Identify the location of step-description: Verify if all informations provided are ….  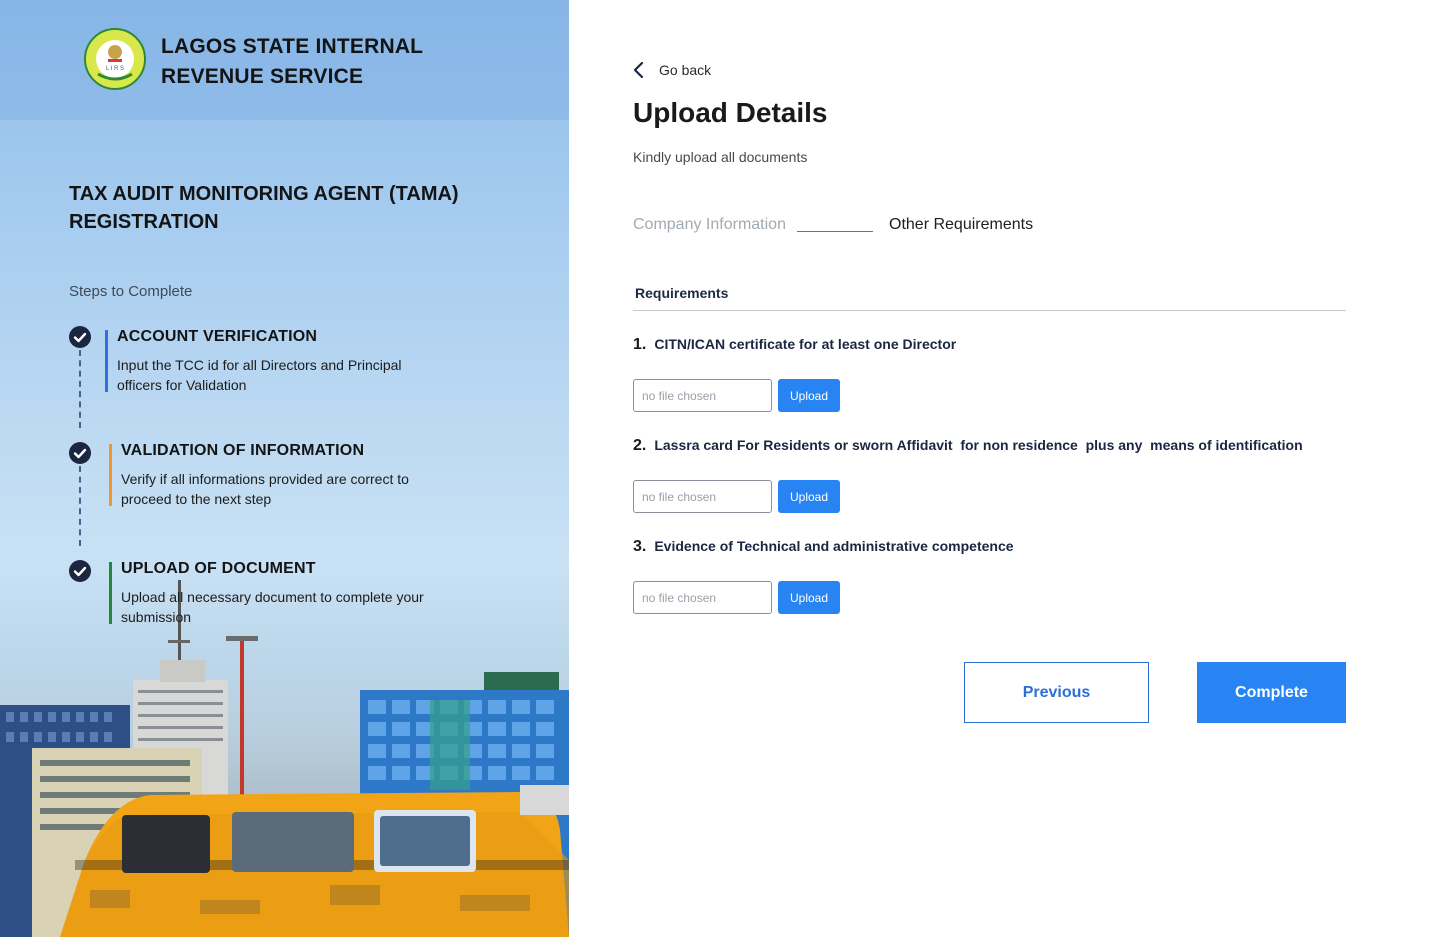
(265, 489).